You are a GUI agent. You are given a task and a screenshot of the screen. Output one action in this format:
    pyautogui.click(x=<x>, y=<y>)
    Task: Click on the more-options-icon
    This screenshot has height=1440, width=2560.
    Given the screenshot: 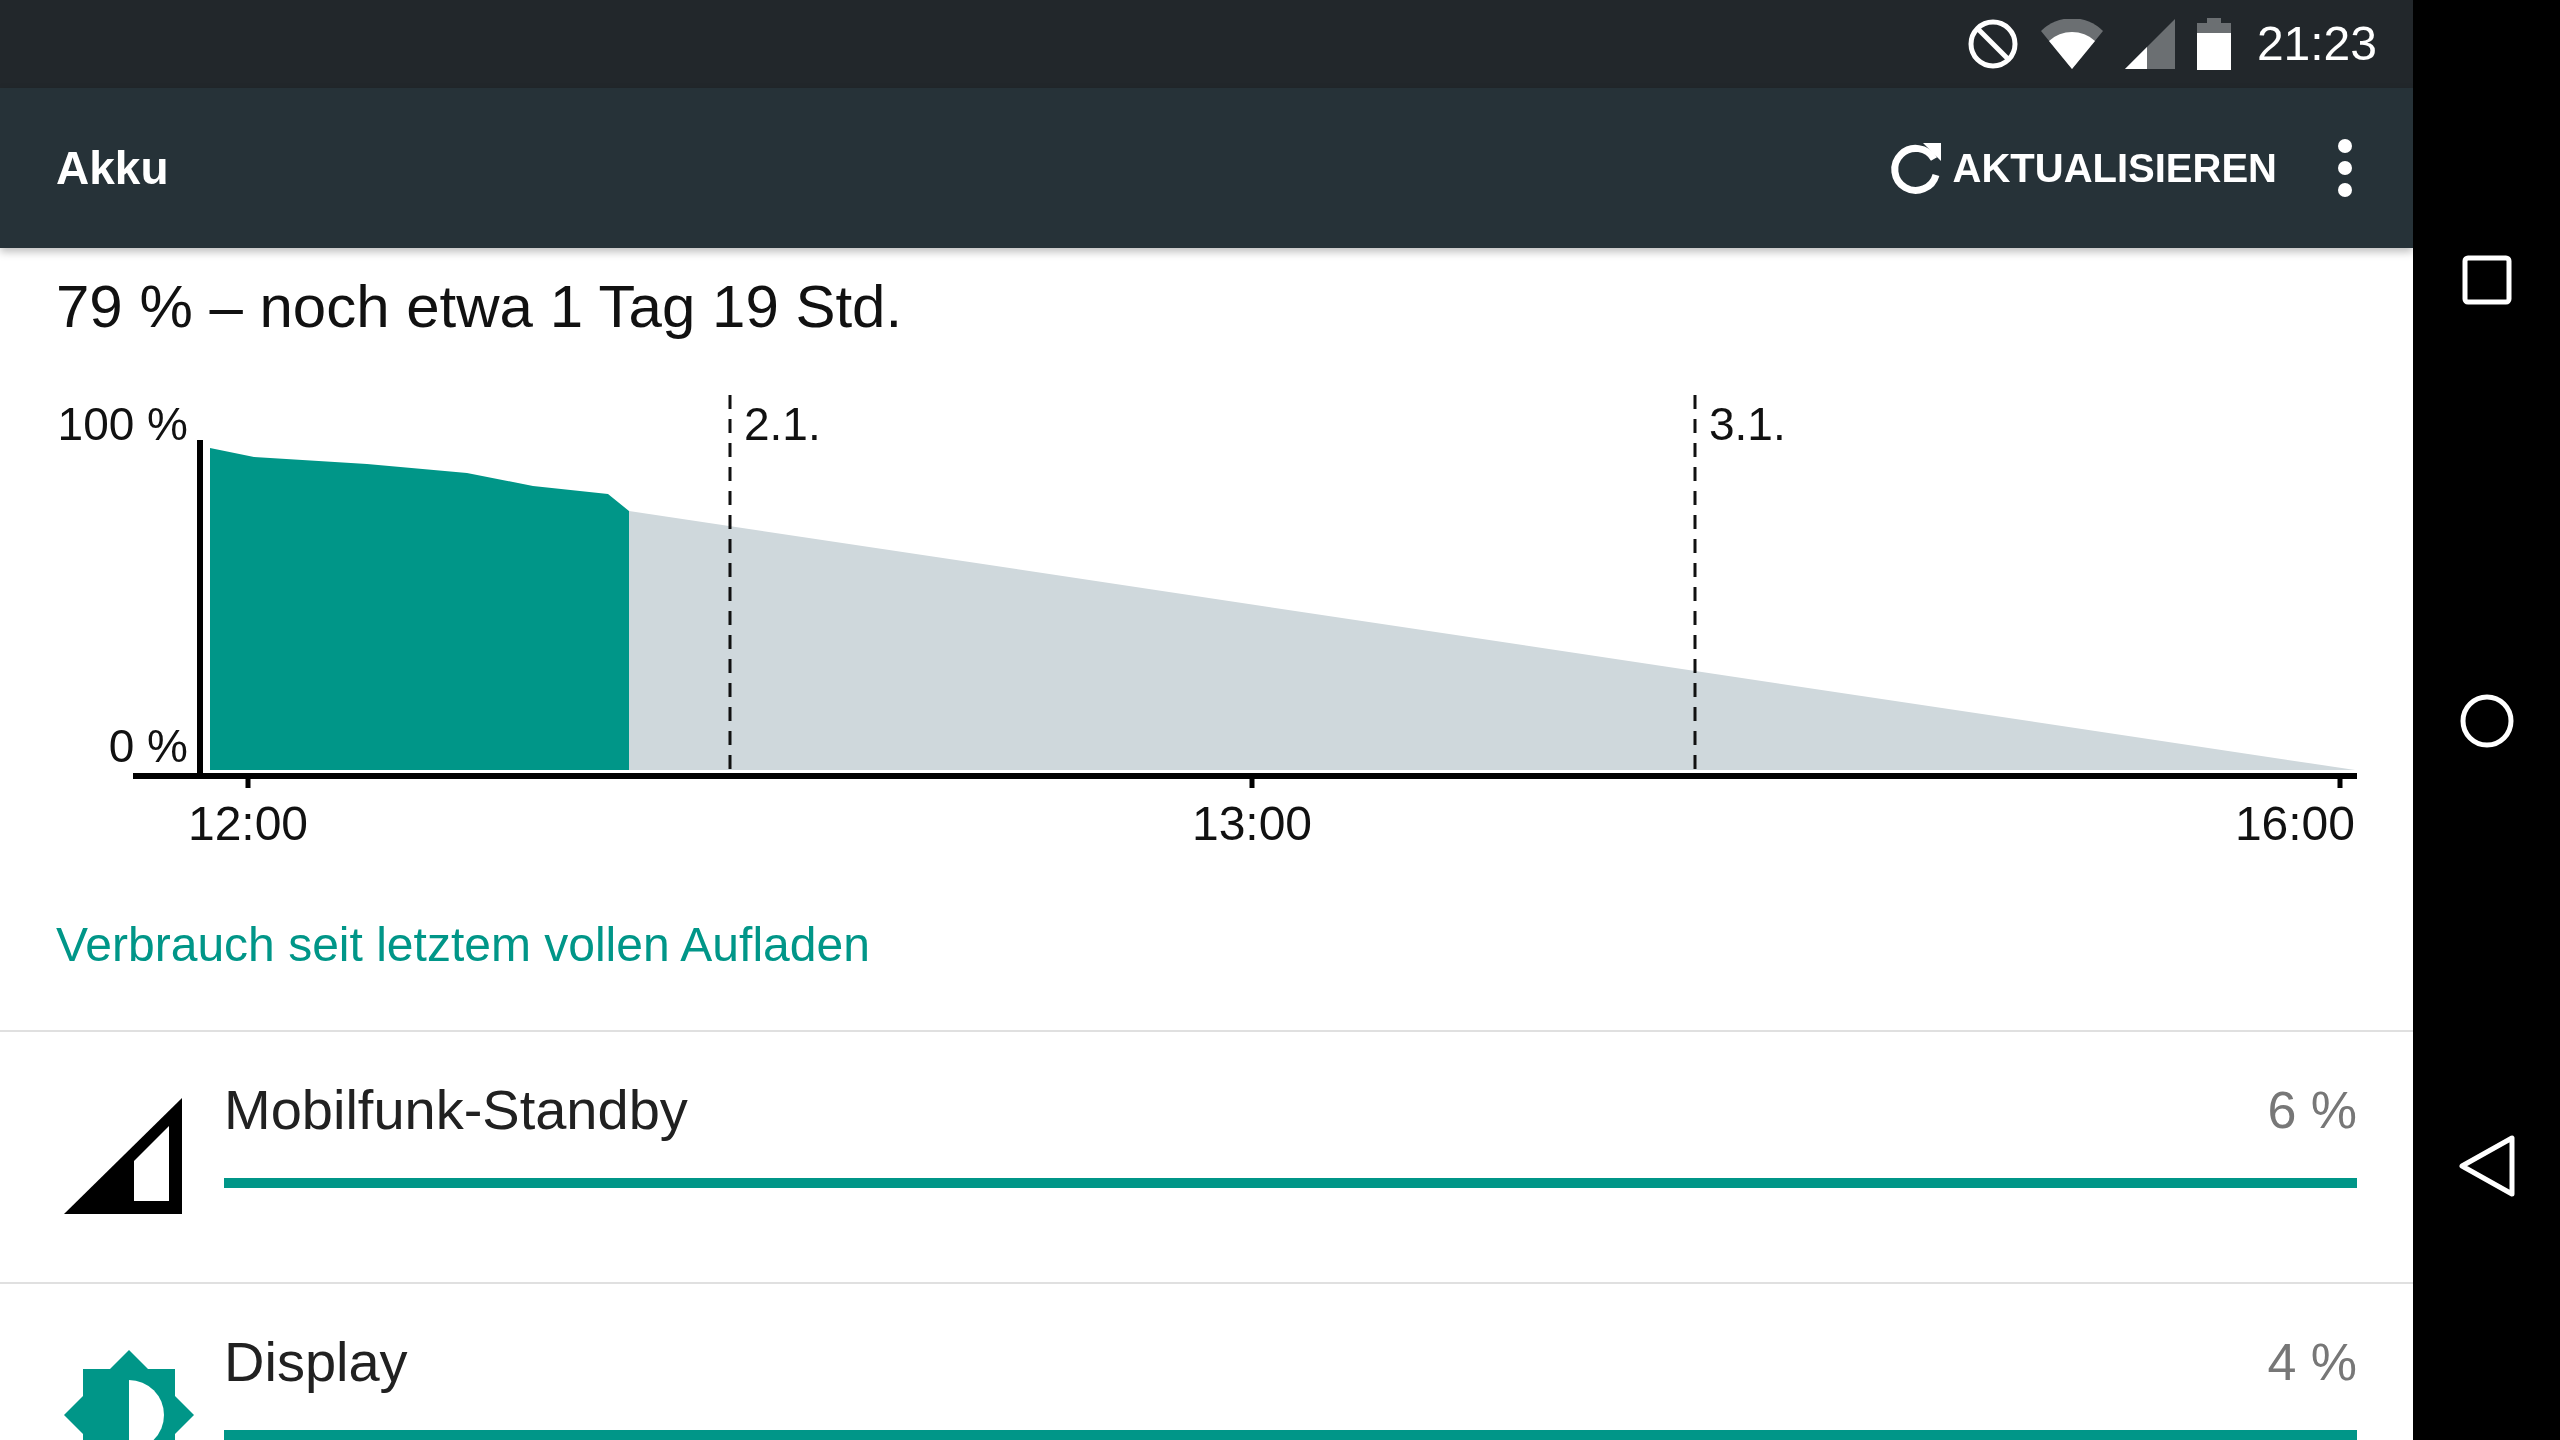 What is the action you would take?
    pyautogui.click(x=2345, y=168)
    